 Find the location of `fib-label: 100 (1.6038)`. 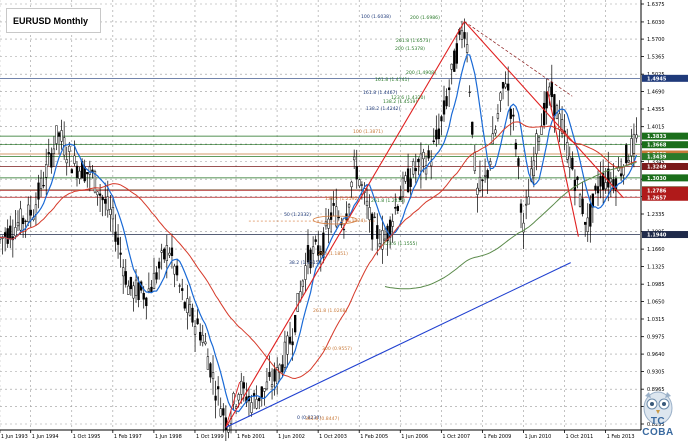

fib-label: 100 (1.6038) is located at coordinates (376, 17).